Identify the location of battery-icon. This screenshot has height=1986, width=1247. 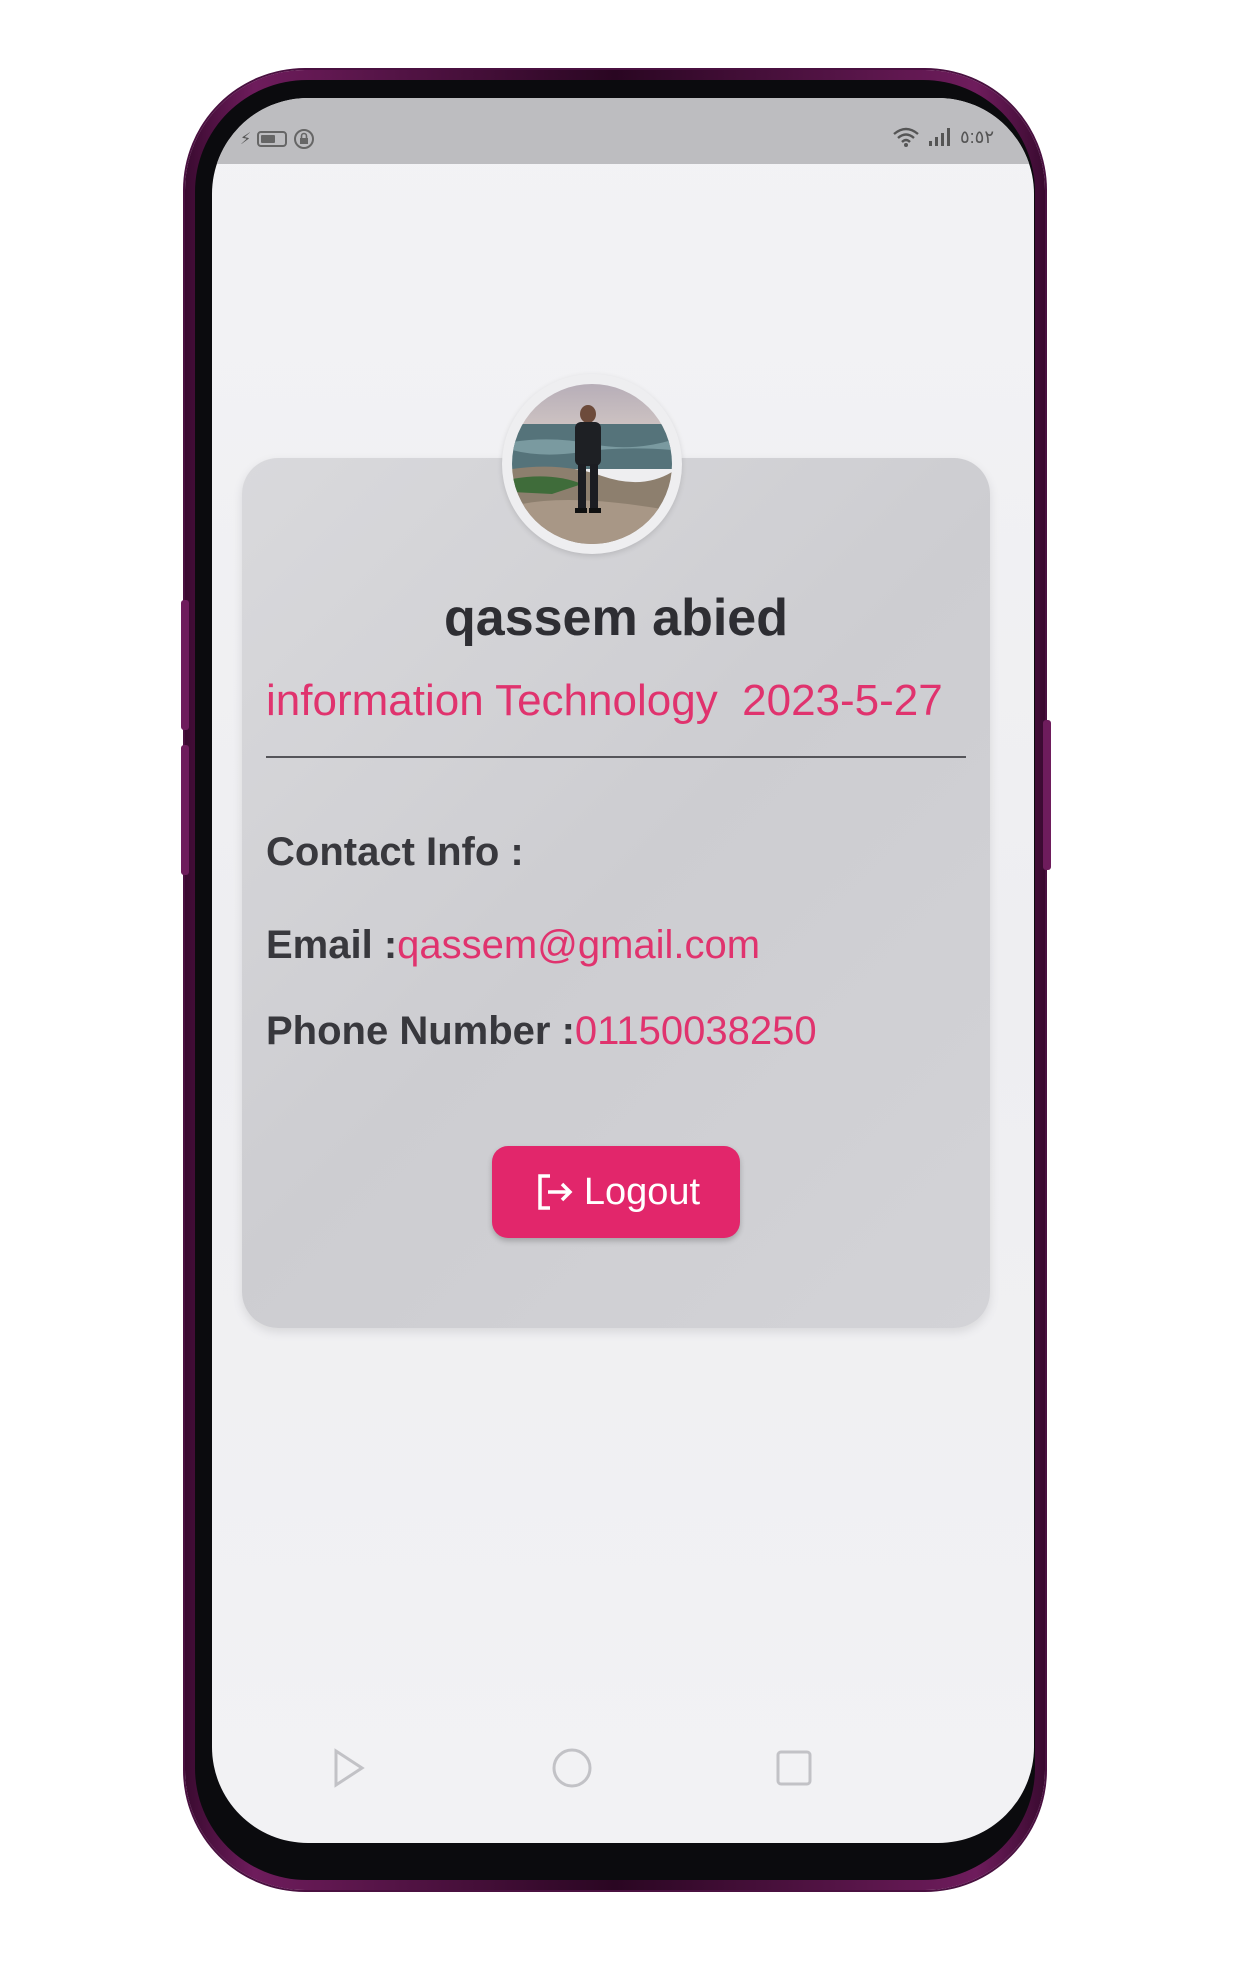
(272, 139).